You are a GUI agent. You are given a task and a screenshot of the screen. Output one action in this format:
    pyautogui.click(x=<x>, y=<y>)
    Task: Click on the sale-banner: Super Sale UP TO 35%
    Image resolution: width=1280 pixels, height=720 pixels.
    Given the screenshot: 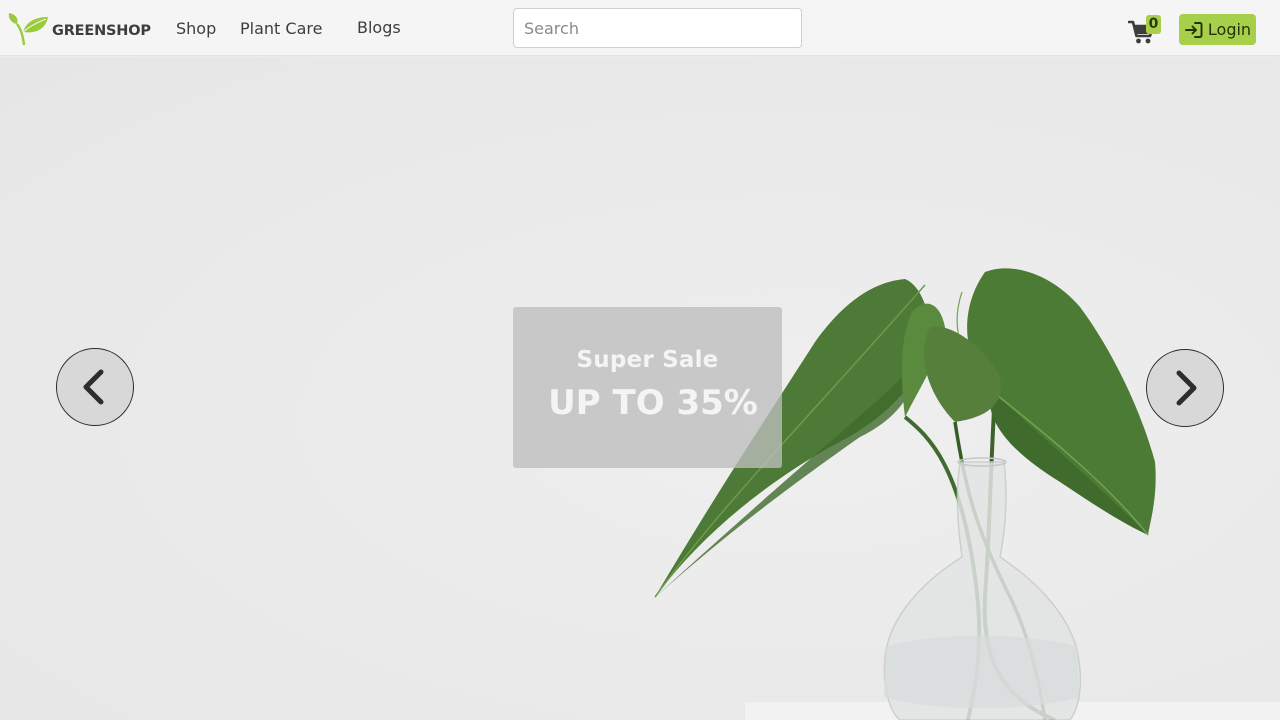 What is the action you would take?
    pyautogui.click(x=647, y=387)
    